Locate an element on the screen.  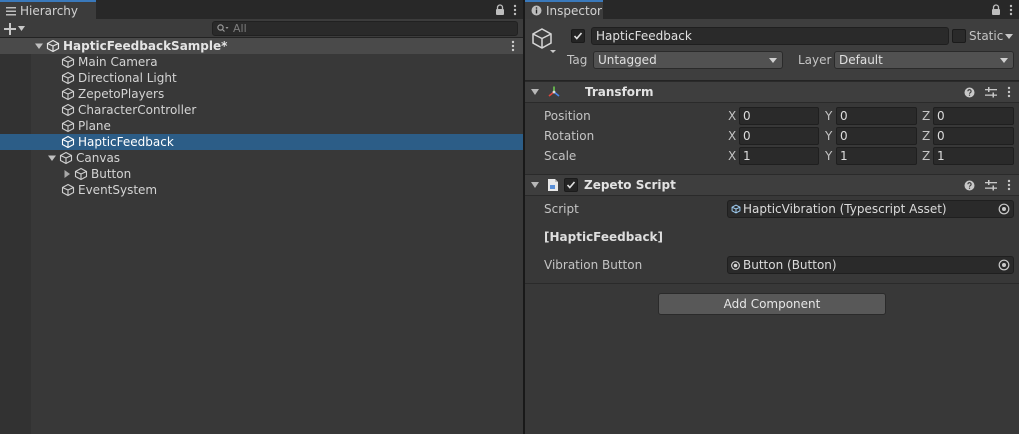
hierarchy-item-character-controller: CharacterController is located at coordinates (261, 110).